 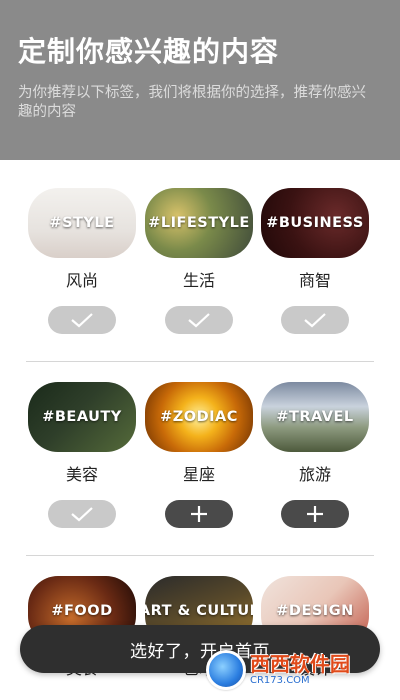 I want to click on topic-tag: #LIFESTYLE, so click(x=199, y=223).